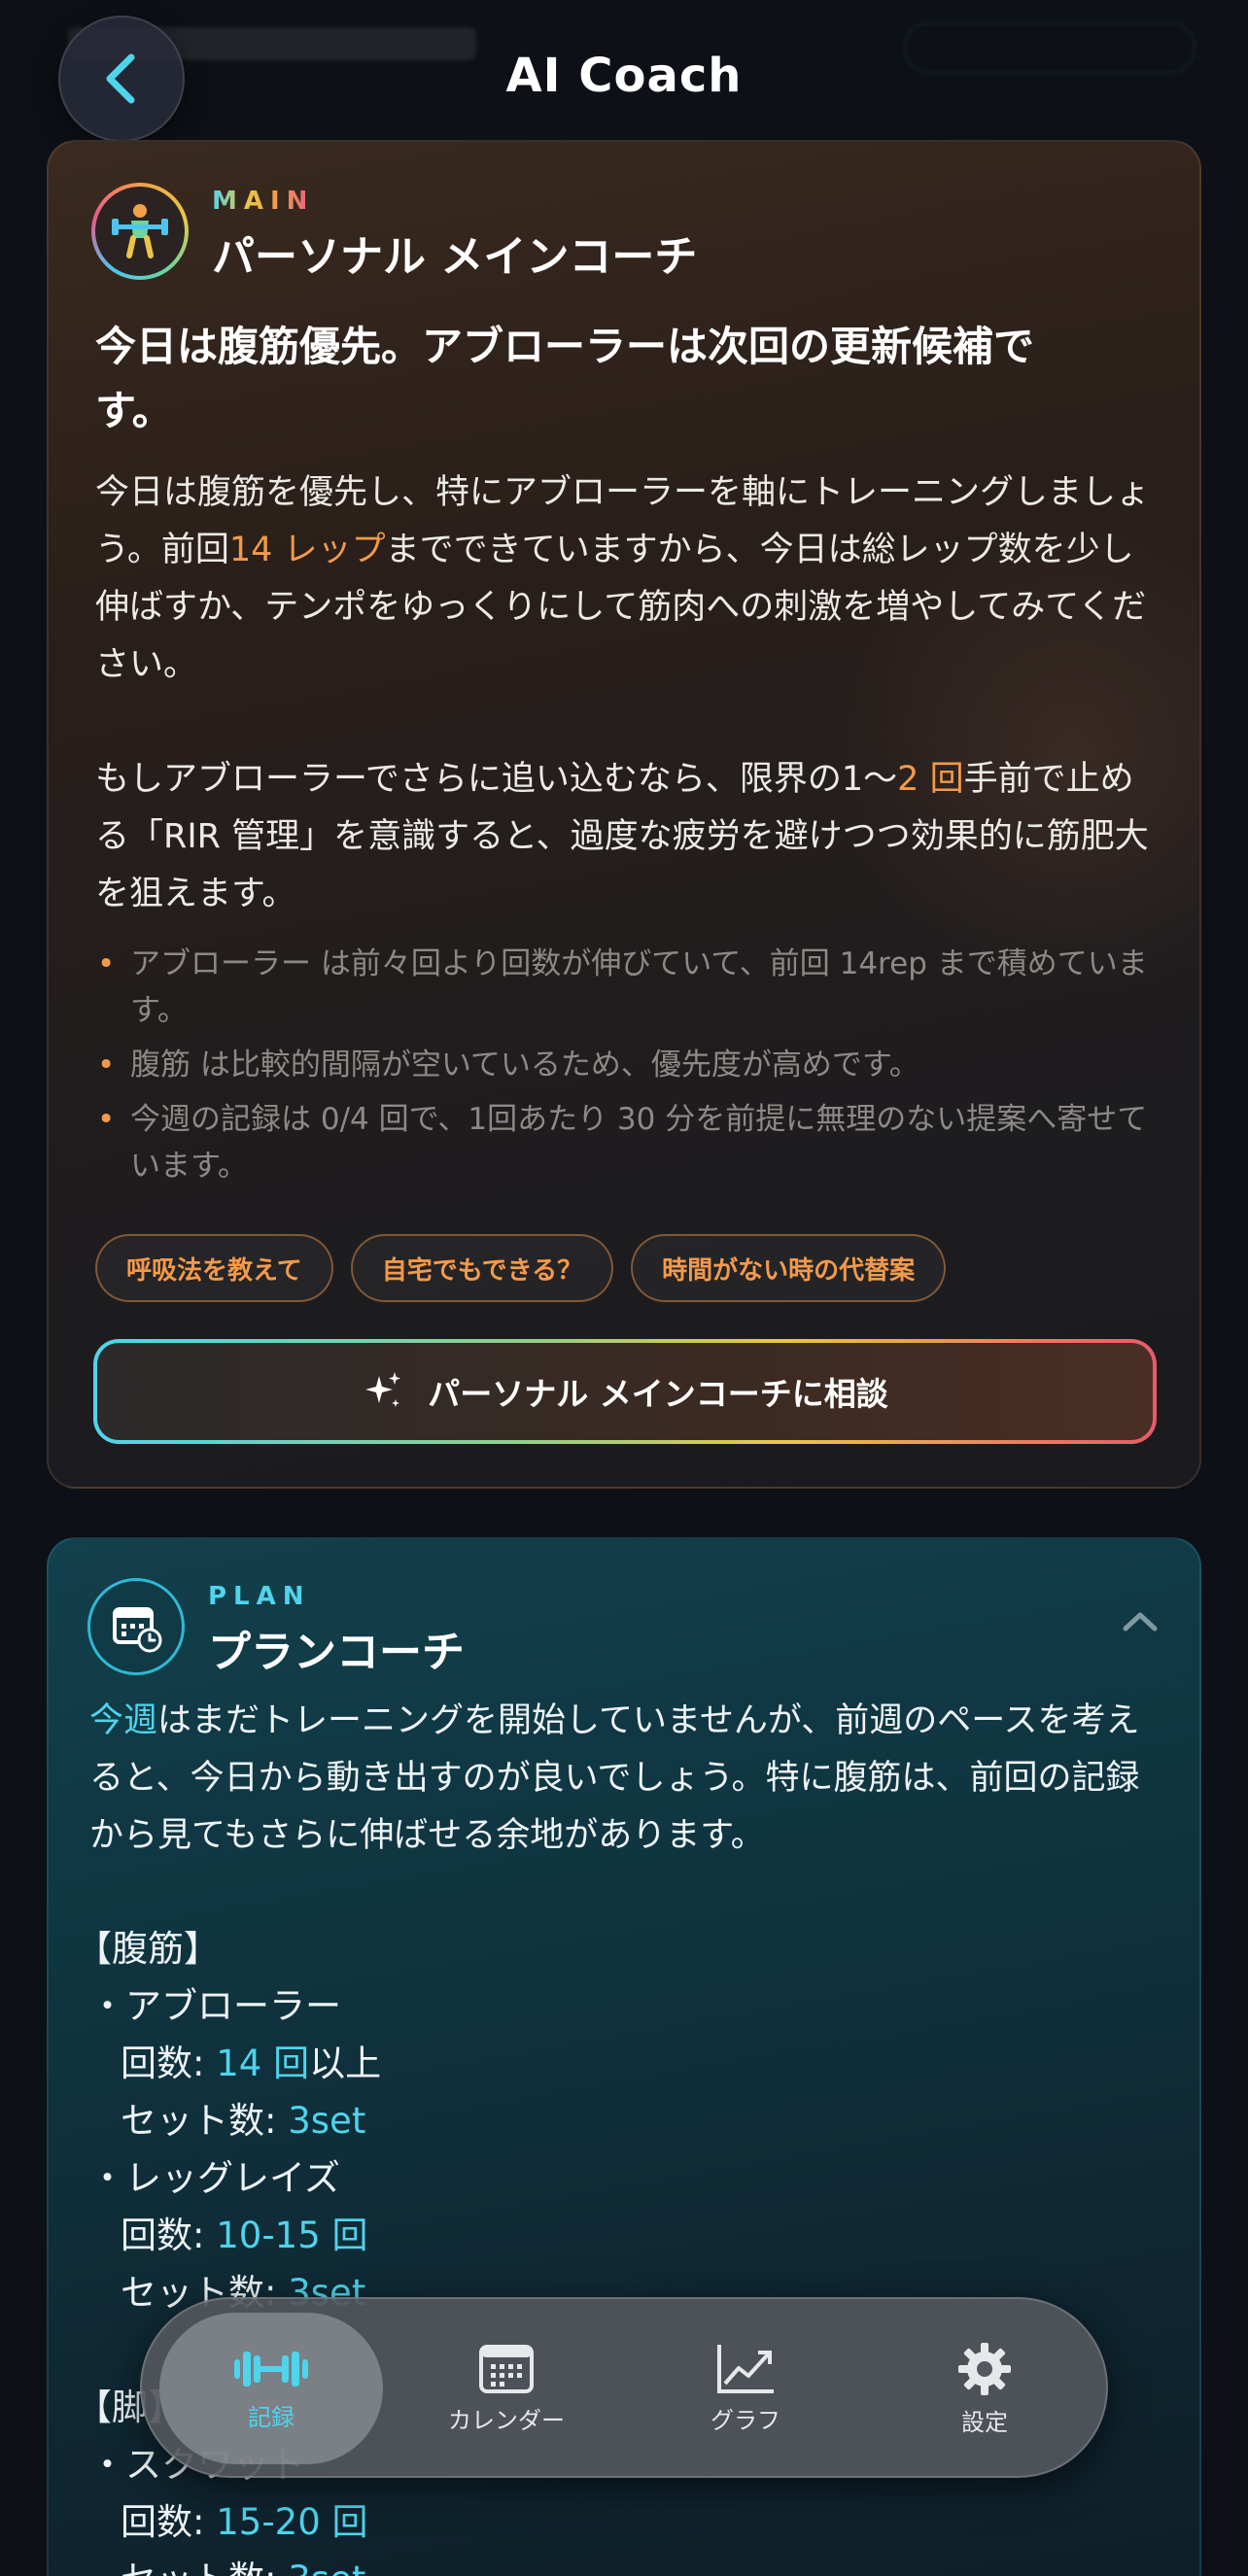  I want to click on exercise-reps: 回数: 10-15 回, so click(244, 2236).